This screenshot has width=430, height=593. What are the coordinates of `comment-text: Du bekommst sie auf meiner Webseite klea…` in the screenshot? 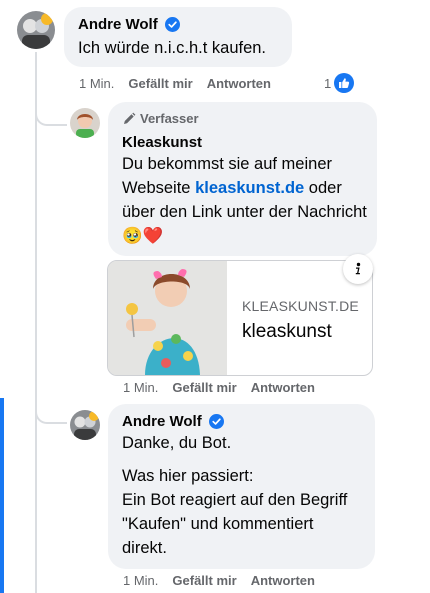 It's located at (244, 200).